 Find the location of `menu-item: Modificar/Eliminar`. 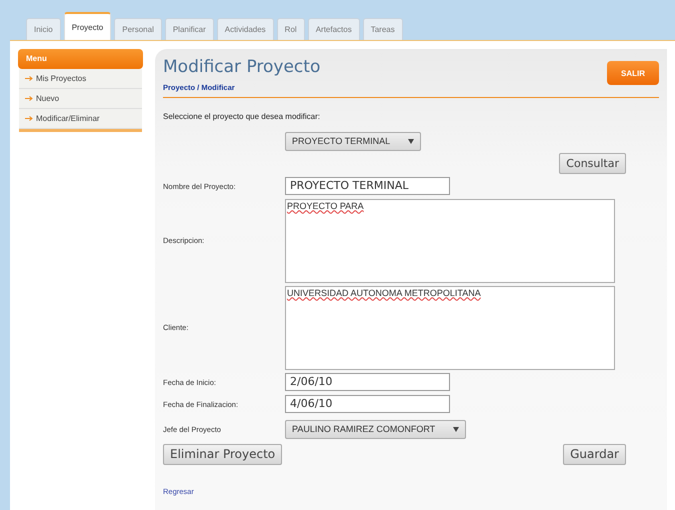

menu-item: Modificar/Eliminar is located at coordinates (80, 119).